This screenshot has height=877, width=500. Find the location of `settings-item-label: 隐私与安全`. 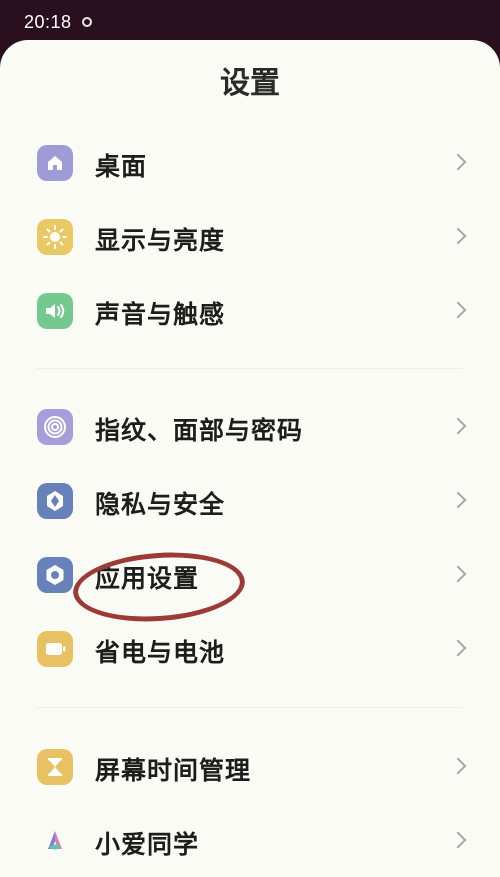

settings-item-label: 隐私与安全 is located at coordinates (160, 504).